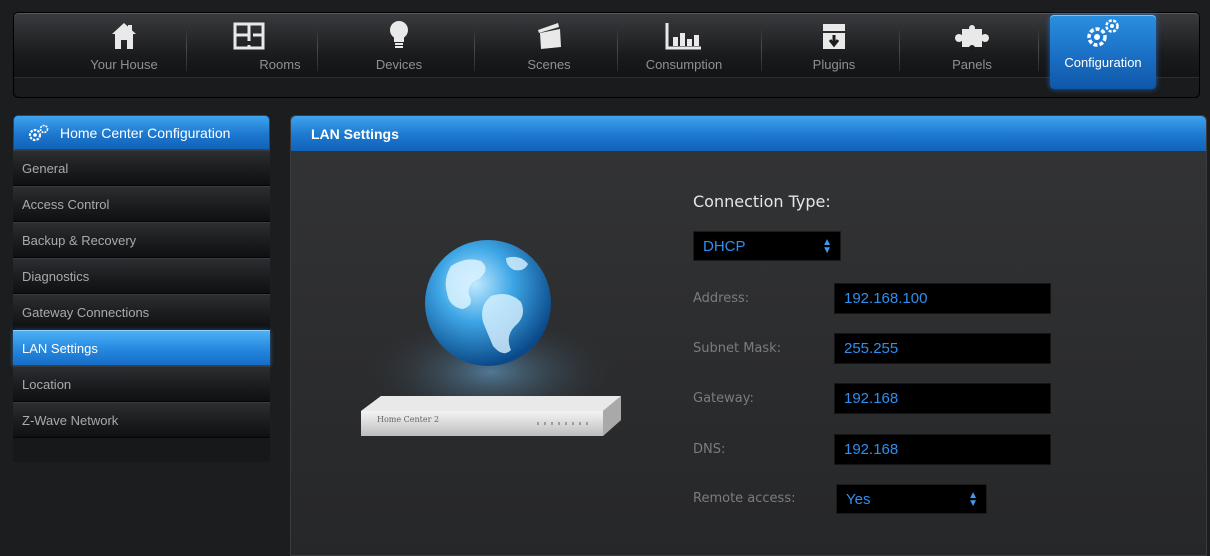 The height and width of the screenshot is (556, 1210). What do you see at coordinates (942, 348) in the screenshot?
I see `subnet-mask-input: 255.255` at bounding box center [942, 348].